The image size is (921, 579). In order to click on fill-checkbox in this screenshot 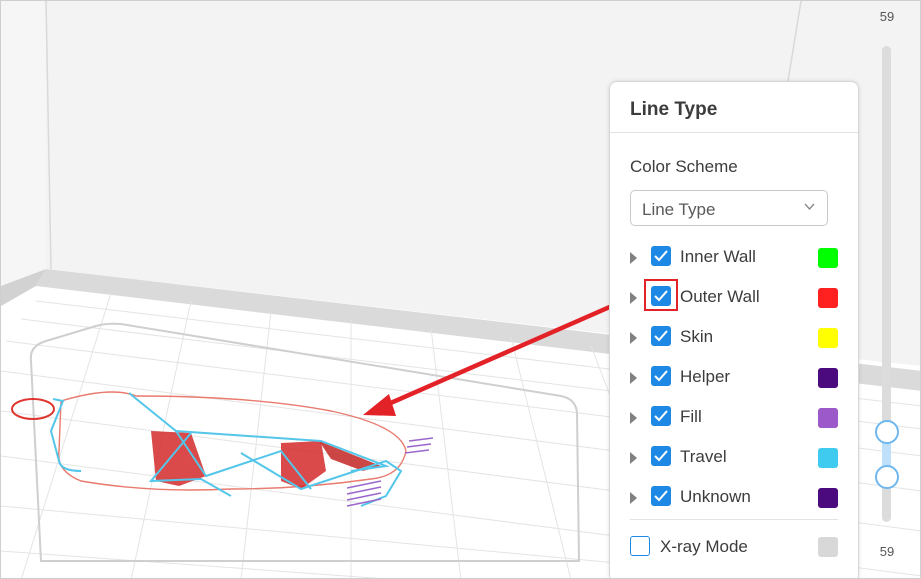, I will do `click(661, 416)`.